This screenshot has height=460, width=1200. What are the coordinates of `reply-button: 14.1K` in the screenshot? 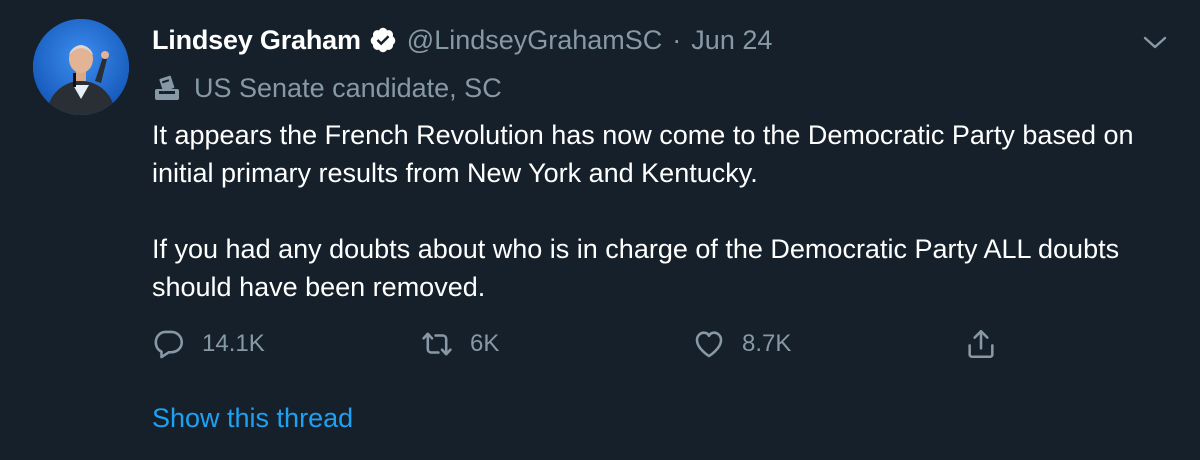 It's located at (208, 344).